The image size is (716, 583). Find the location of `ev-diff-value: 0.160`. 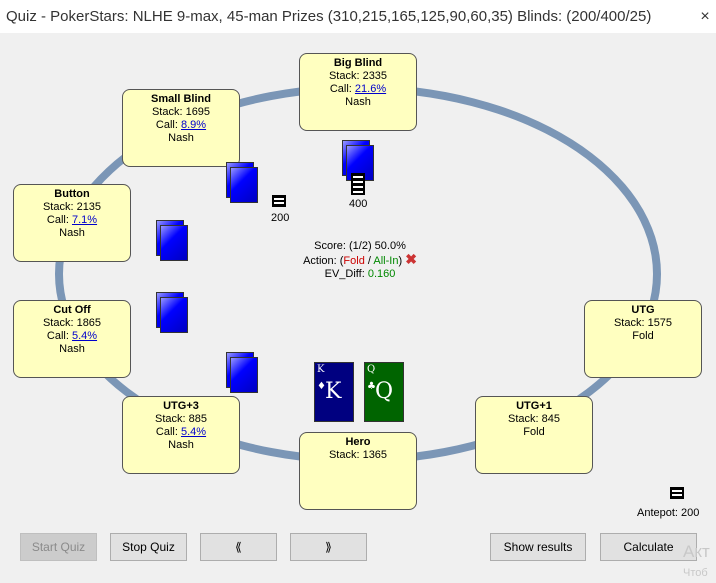

ev-diff-value: 0.160 is located at coordinates (381, 274).